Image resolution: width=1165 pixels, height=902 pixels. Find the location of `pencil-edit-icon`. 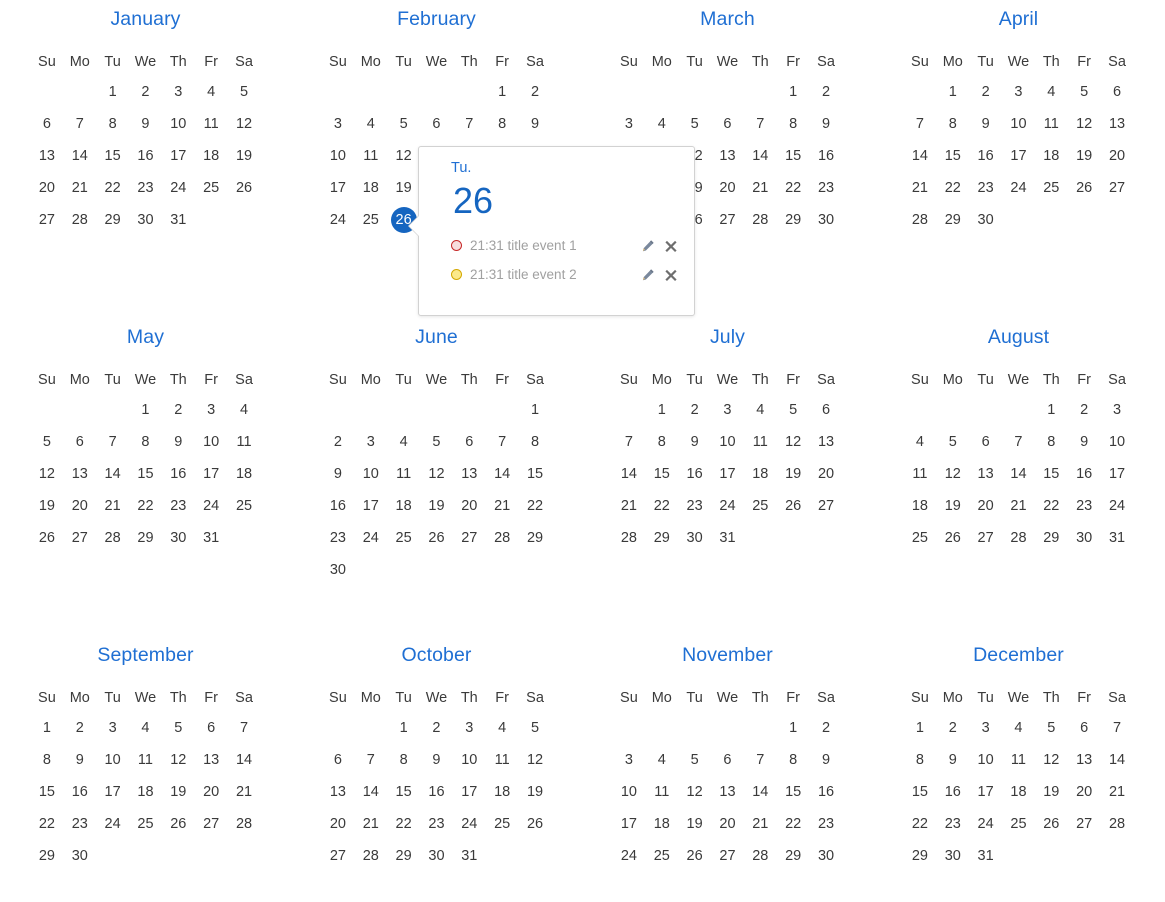

pencil-edit-icon is located at coordinates (648, 246).